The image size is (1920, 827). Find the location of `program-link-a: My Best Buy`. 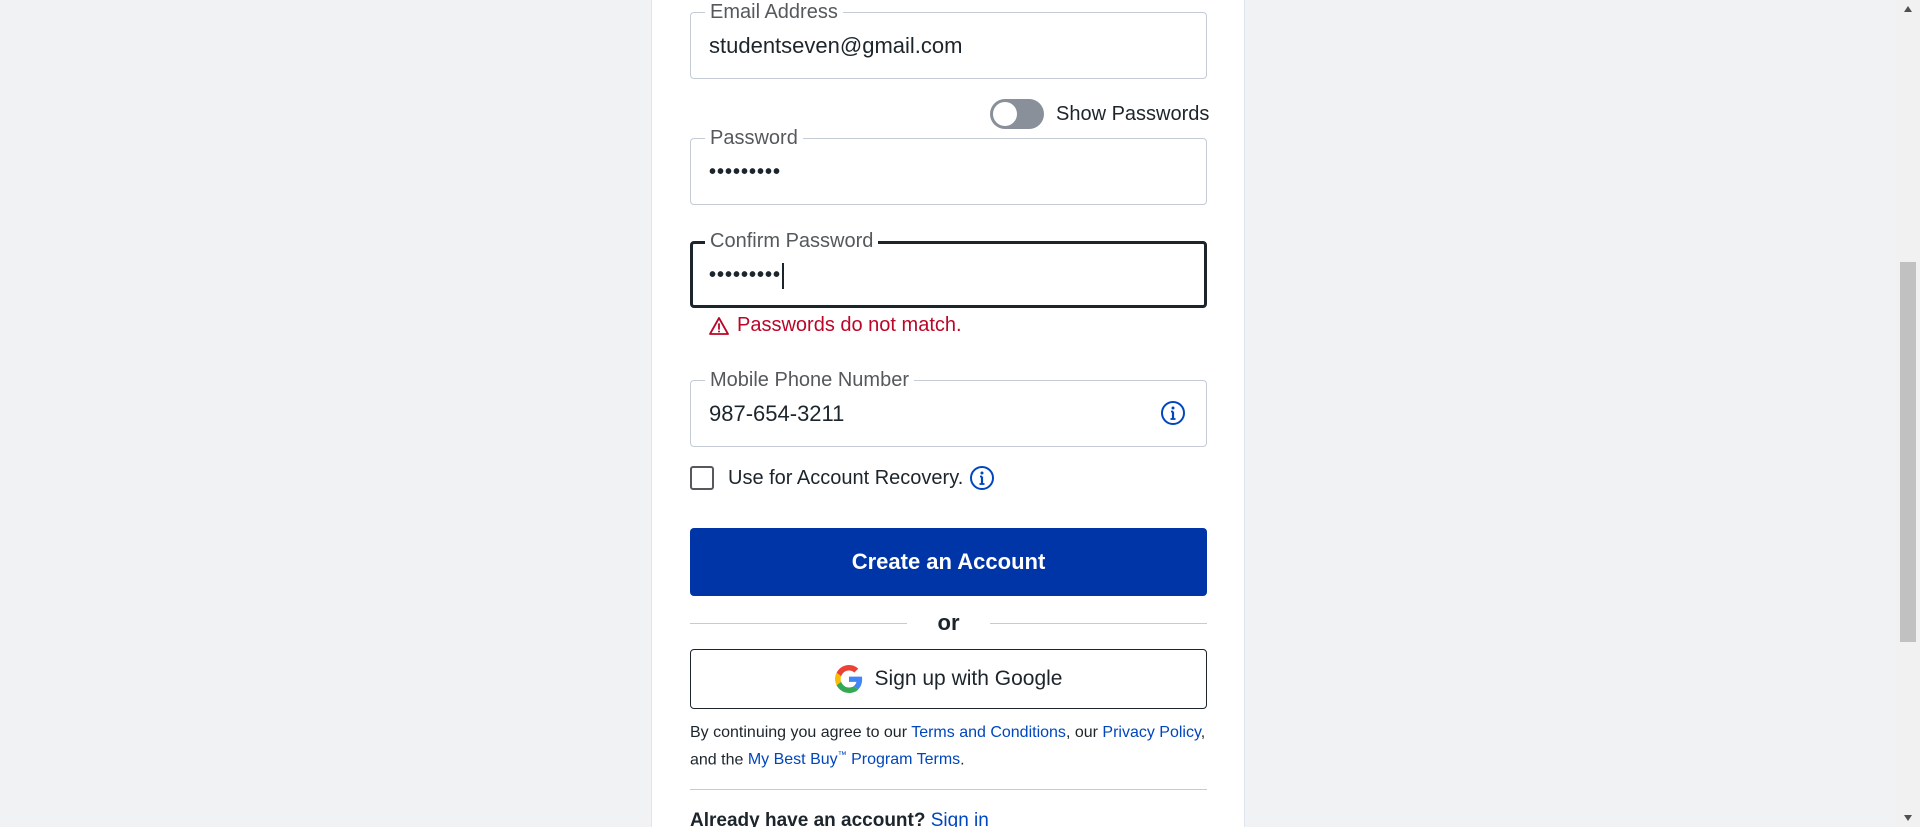

program-link-a: My Best Buy is located at coordinates (792, 760).